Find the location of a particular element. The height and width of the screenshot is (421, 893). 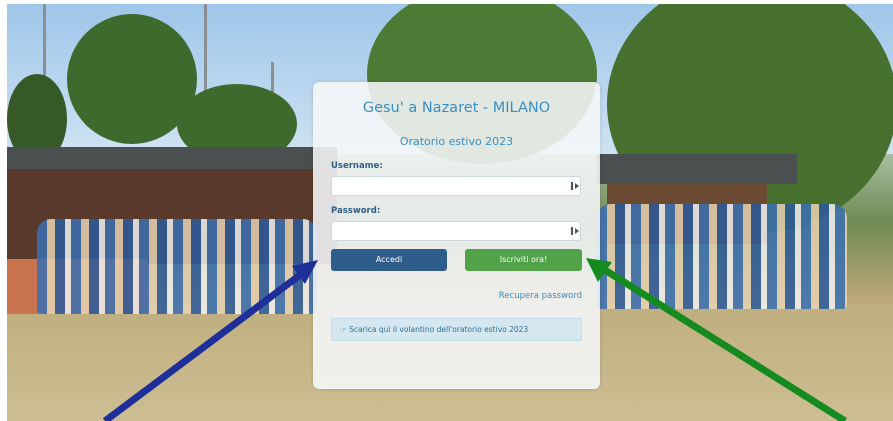

blue-arrow is located at coordinates (210, 340).